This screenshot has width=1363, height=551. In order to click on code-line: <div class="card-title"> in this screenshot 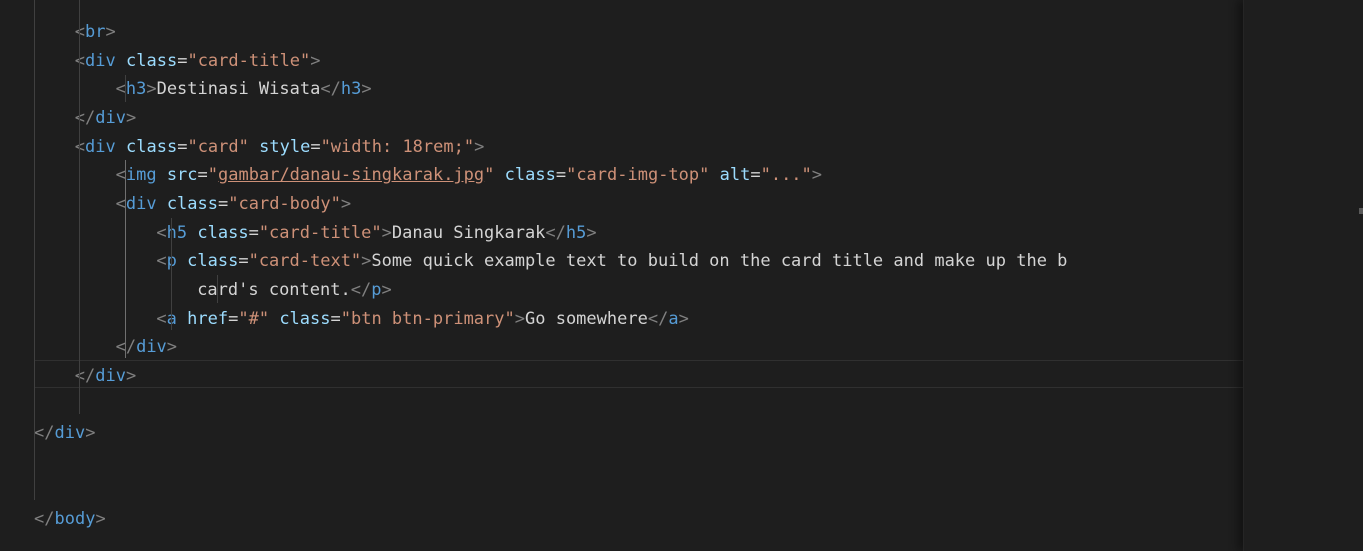, I will do `click(198, 61)`.